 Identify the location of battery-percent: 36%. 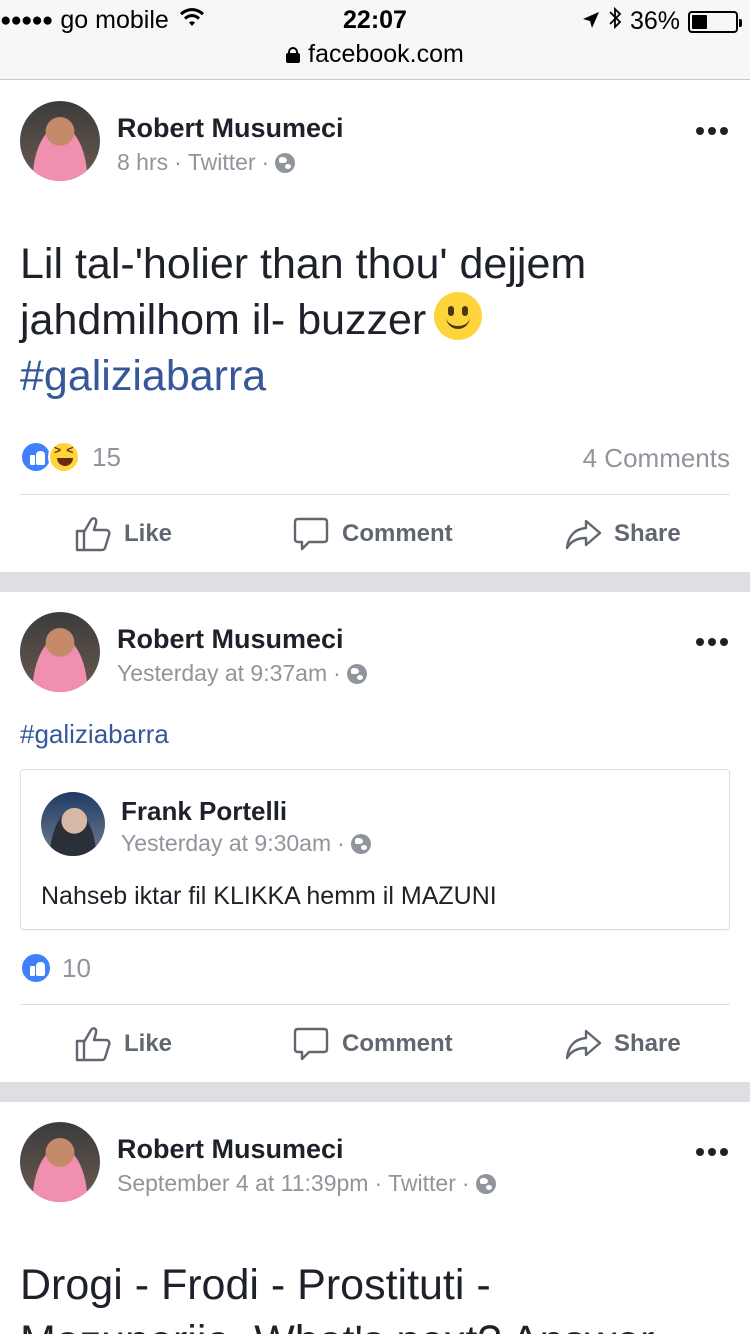
(654, 21).